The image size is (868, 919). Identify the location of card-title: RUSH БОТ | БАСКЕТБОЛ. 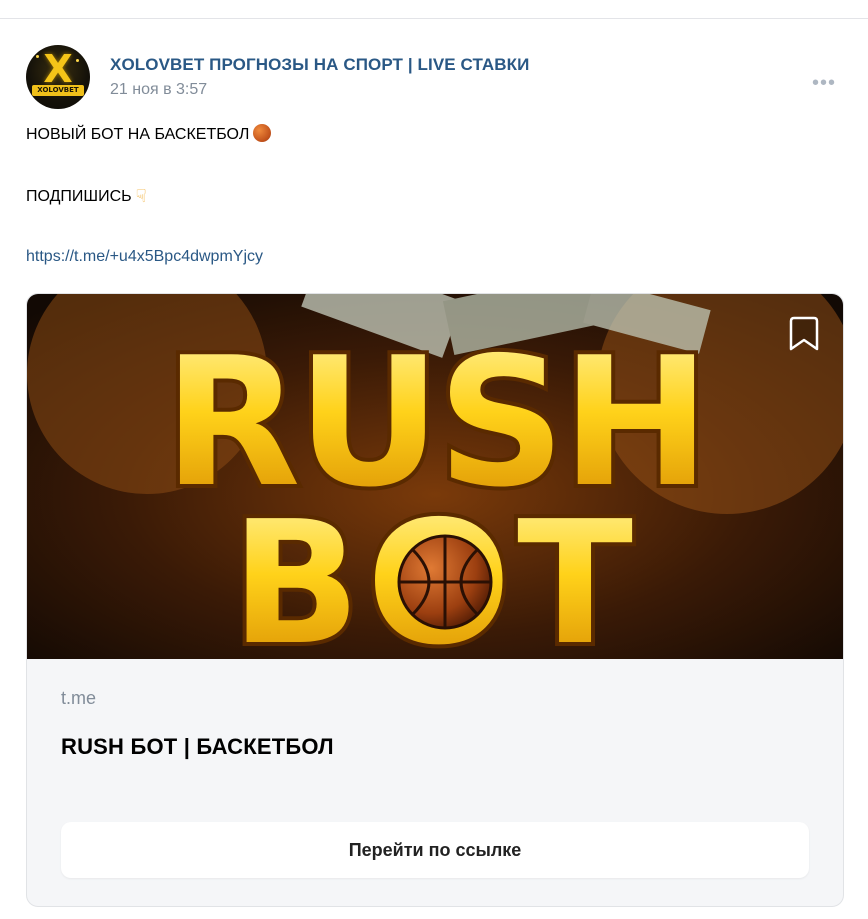
(197, 747).